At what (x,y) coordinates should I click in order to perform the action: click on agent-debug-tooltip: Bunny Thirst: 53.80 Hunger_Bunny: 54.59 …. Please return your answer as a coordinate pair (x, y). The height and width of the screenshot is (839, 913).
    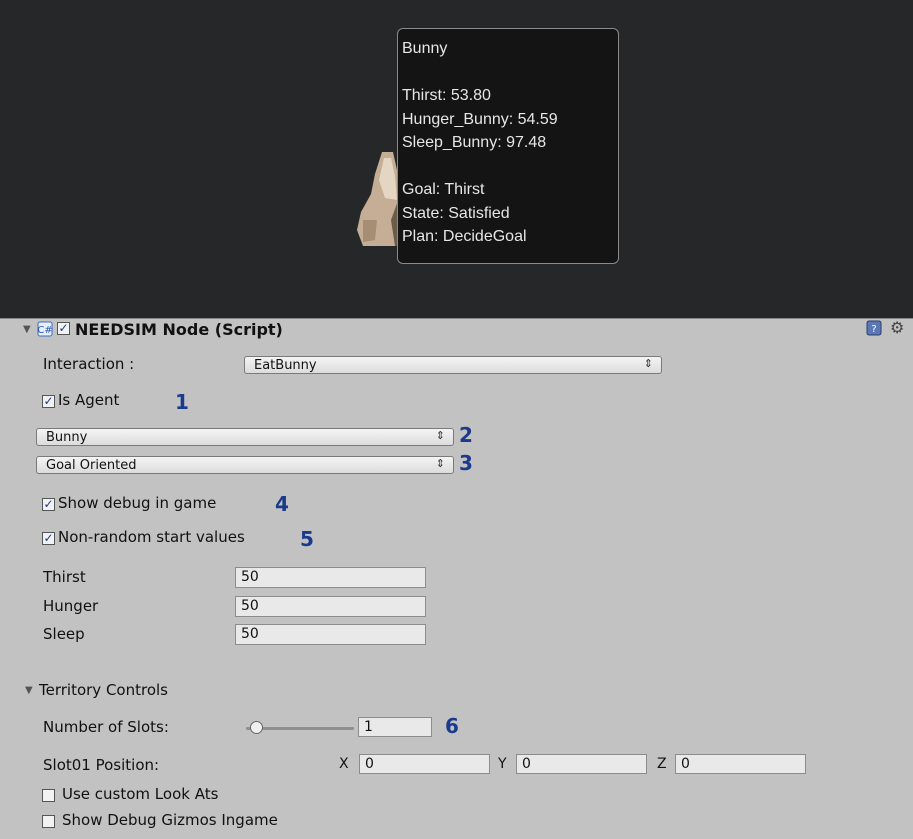
    Looking at the image, I should click on (508, 146).